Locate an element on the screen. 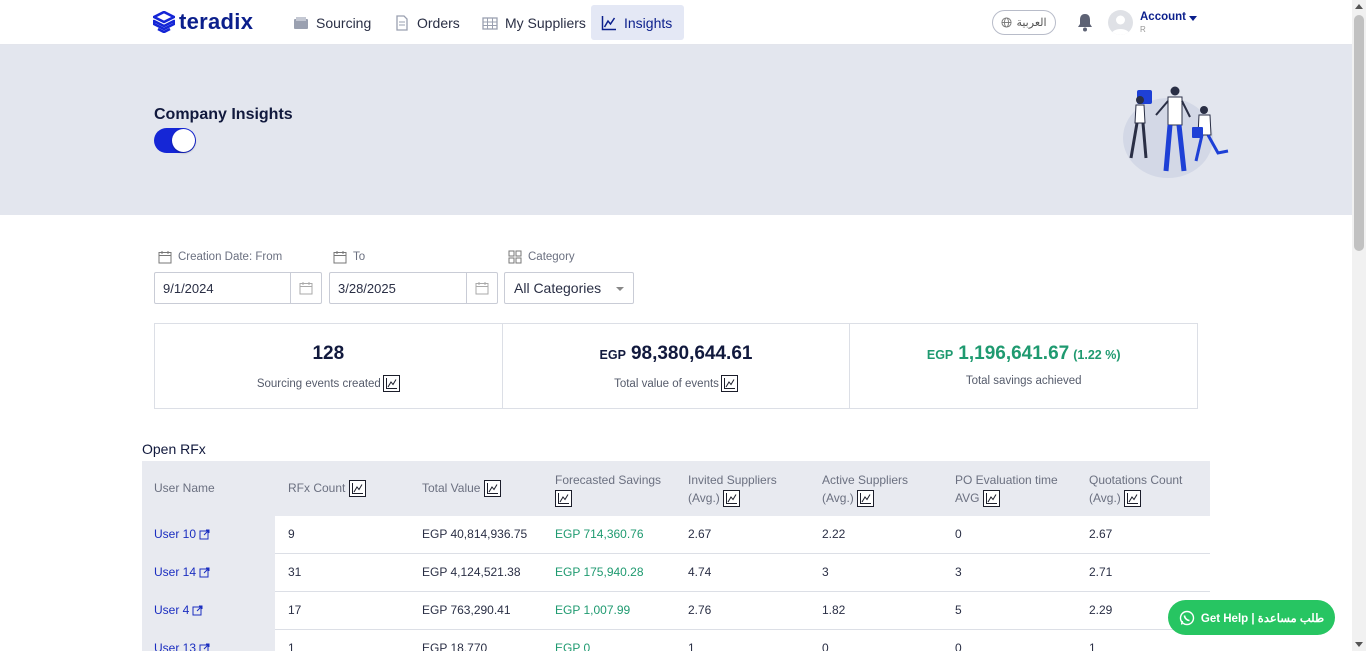  stat-events-created: 128 Sourcing events created is located at coordinates (329, 366).